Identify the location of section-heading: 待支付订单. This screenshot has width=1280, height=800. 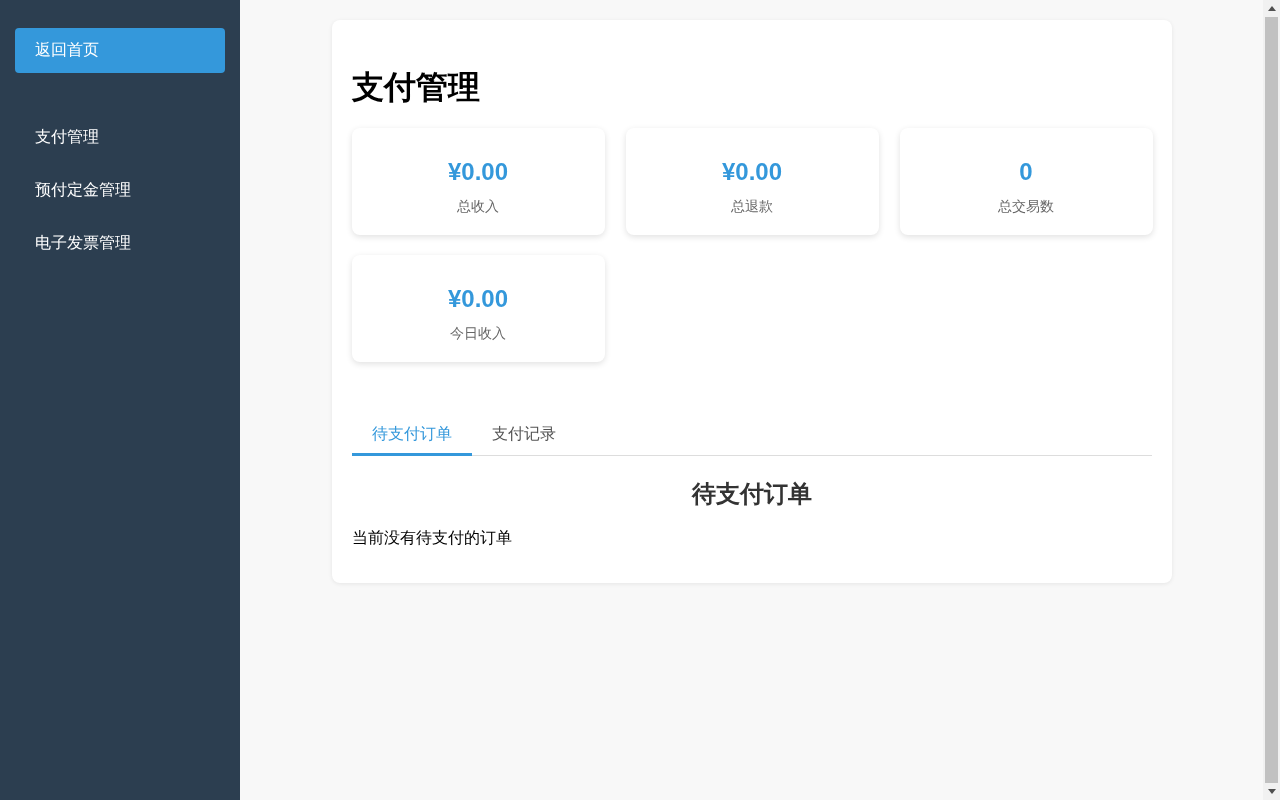
(751, 494).